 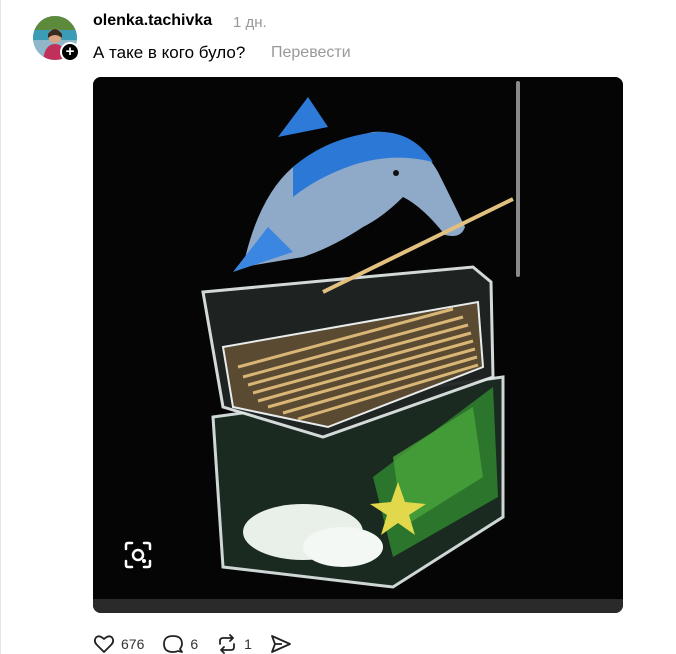 What do you see at coordinates (0, 327) in the screenshot?
I see `left-border` at bounding box center [0, 327].